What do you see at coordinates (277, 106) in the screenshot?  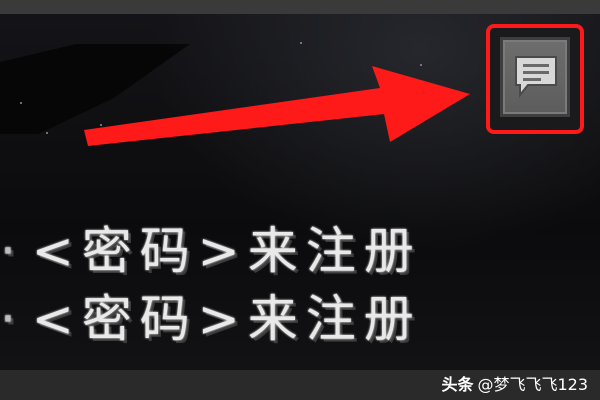 I see `red-arrow-annotation` at bounding box center [277, 106].